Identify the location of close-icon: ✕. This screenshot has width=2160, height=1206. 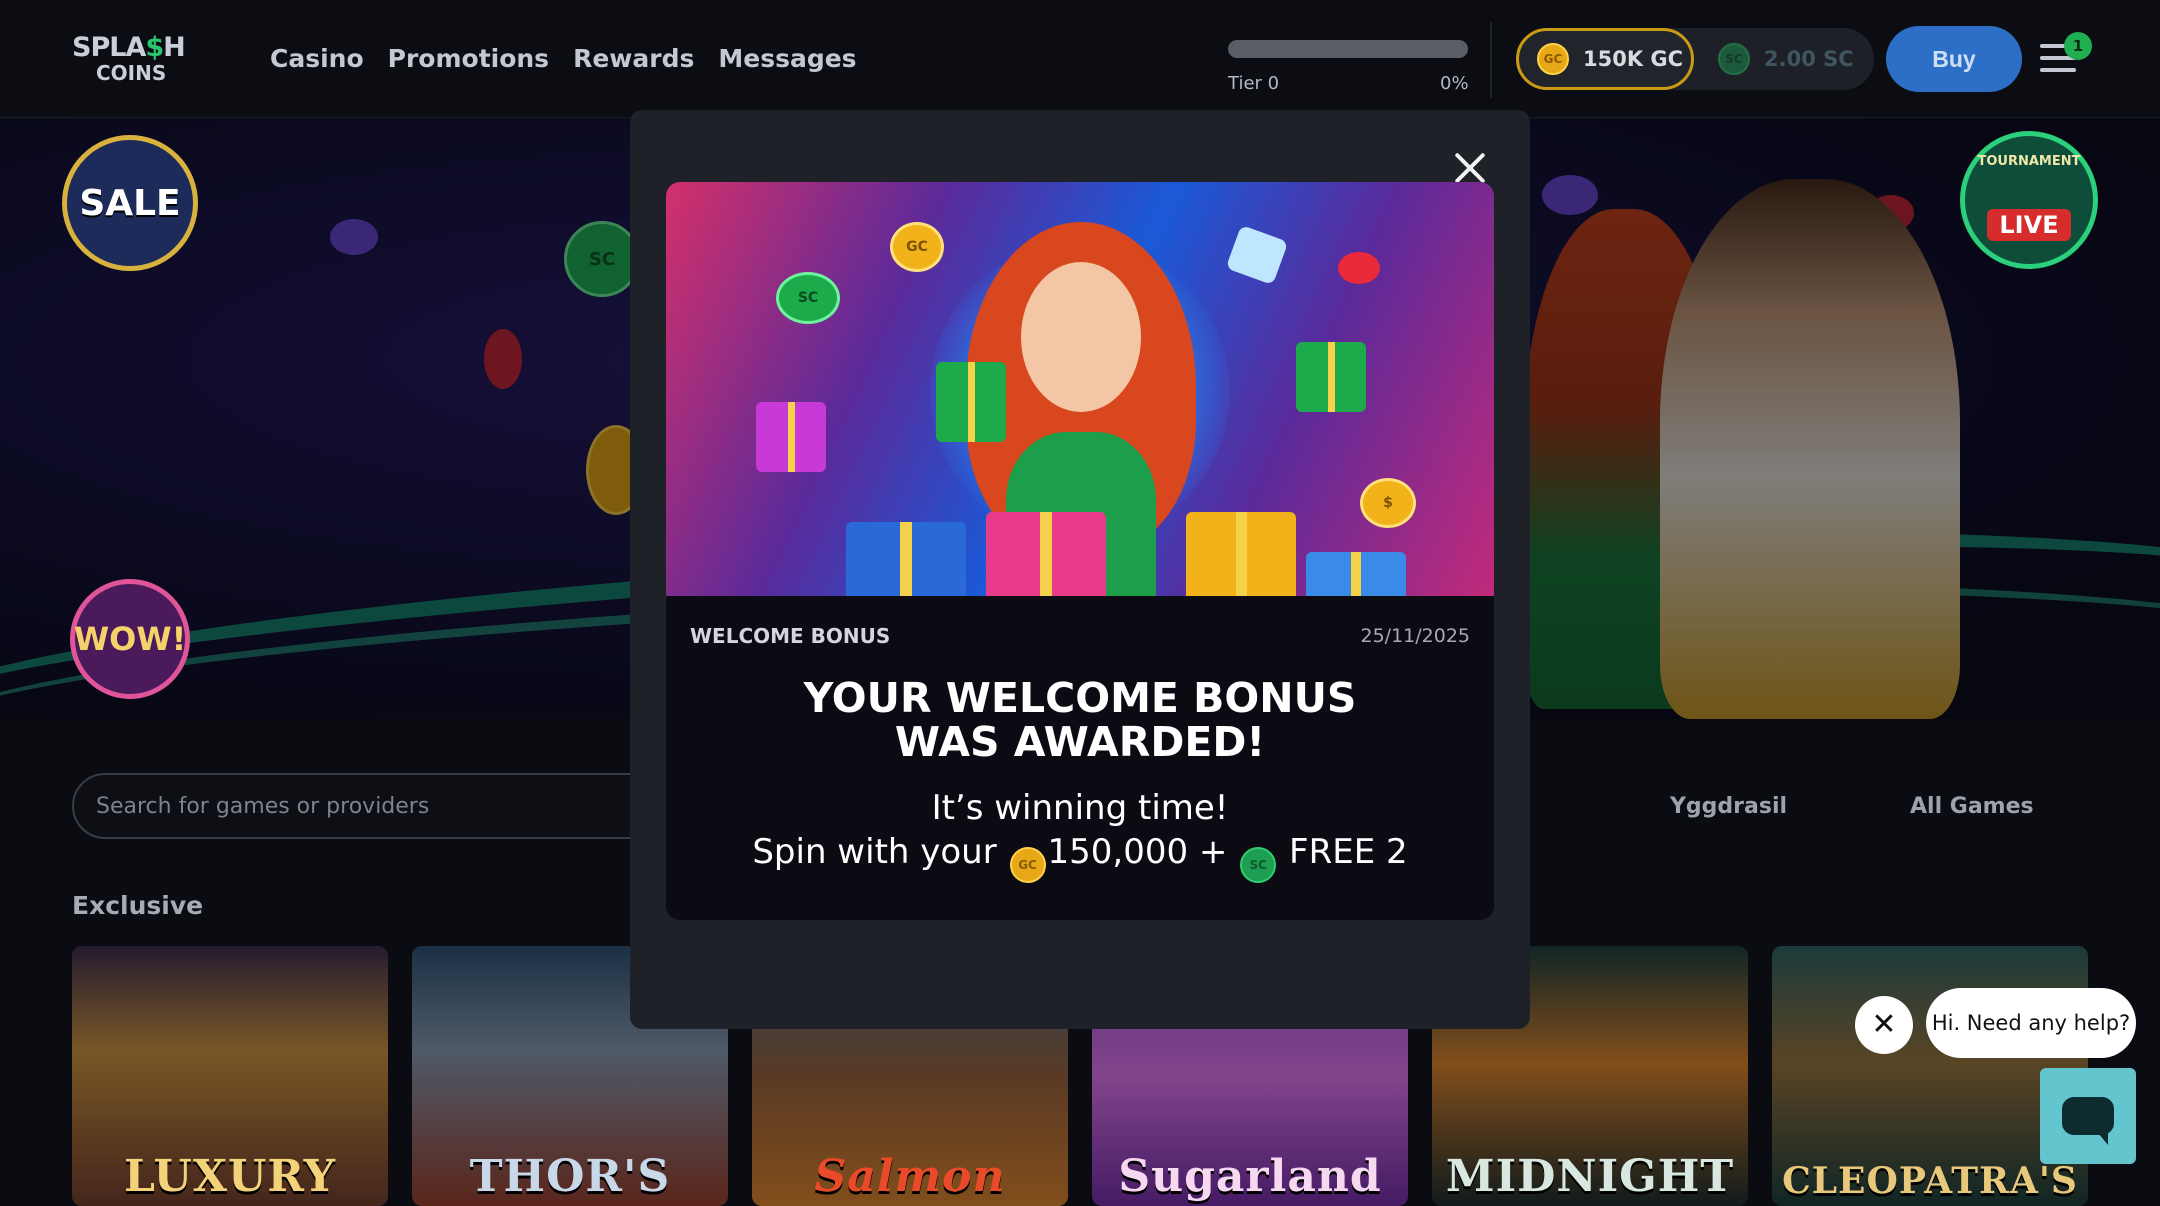
(1883, 1025).